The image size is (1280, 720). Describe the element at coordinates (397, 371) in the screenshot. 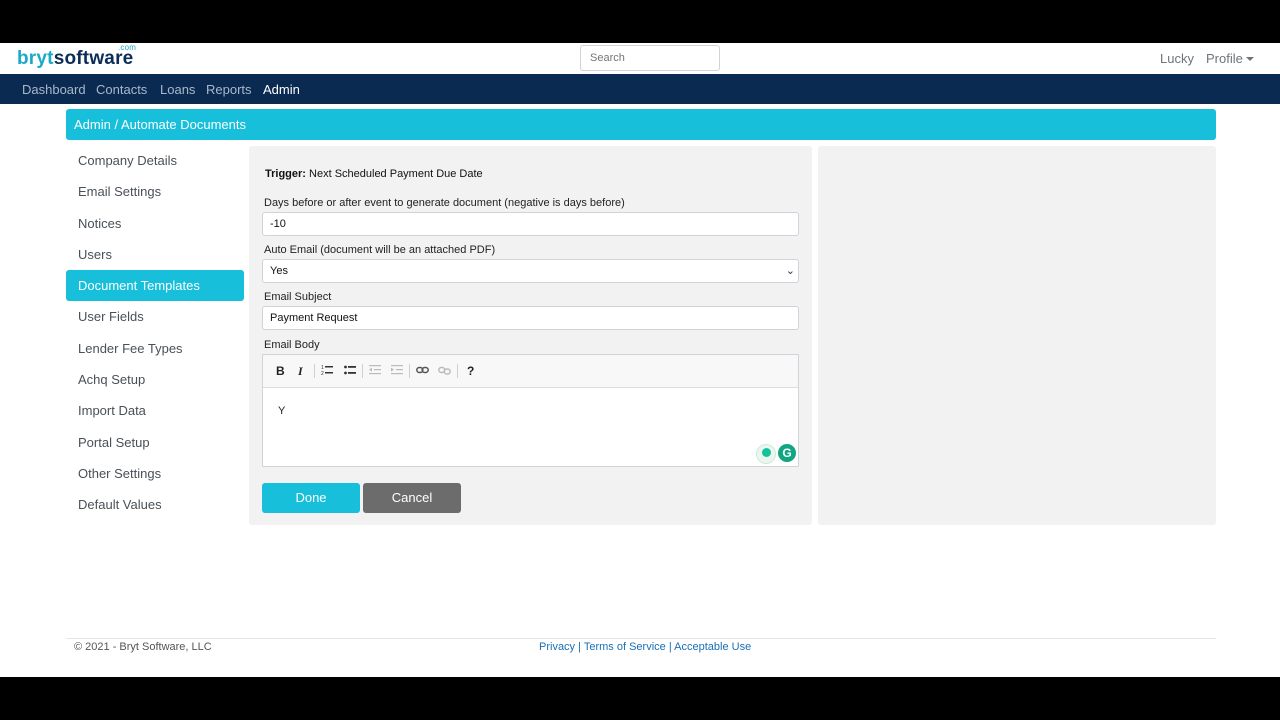

I see `indent-icon` at that location.